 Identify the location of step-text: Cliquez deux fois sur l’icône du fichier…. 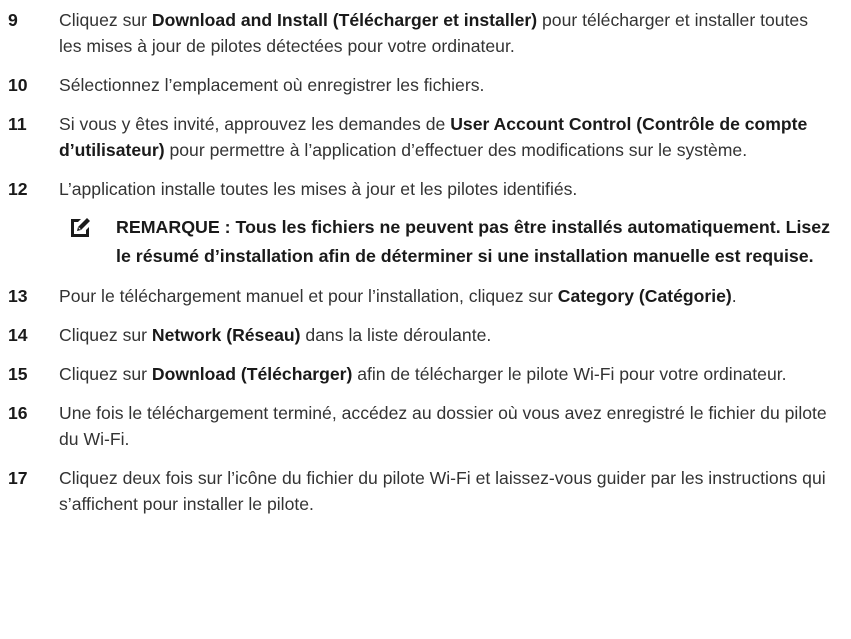
(442, 491).